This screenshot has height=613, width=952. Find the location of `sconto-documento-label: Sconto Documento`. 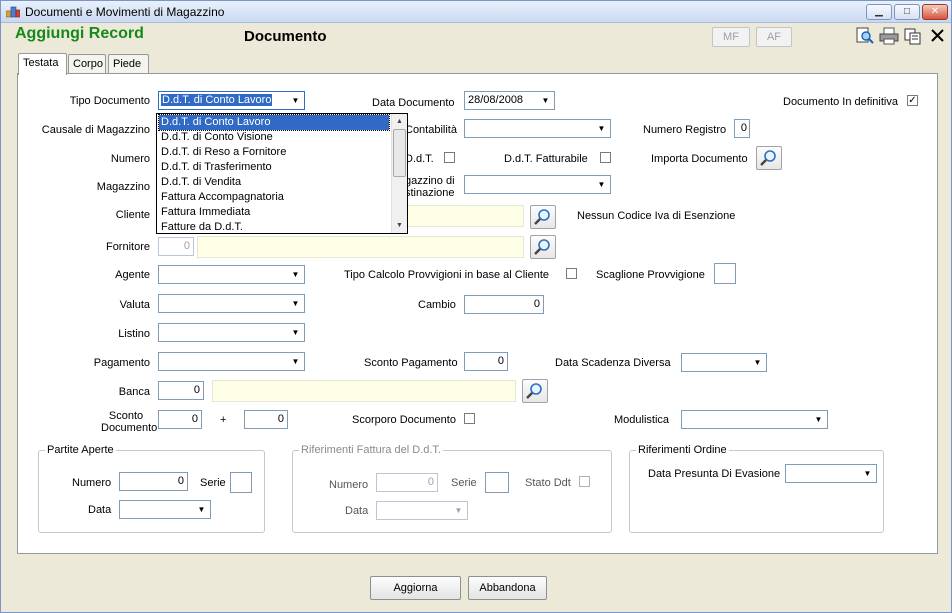

sconto-documento-label: Sconto Documento is located at coordinates (129, 422).